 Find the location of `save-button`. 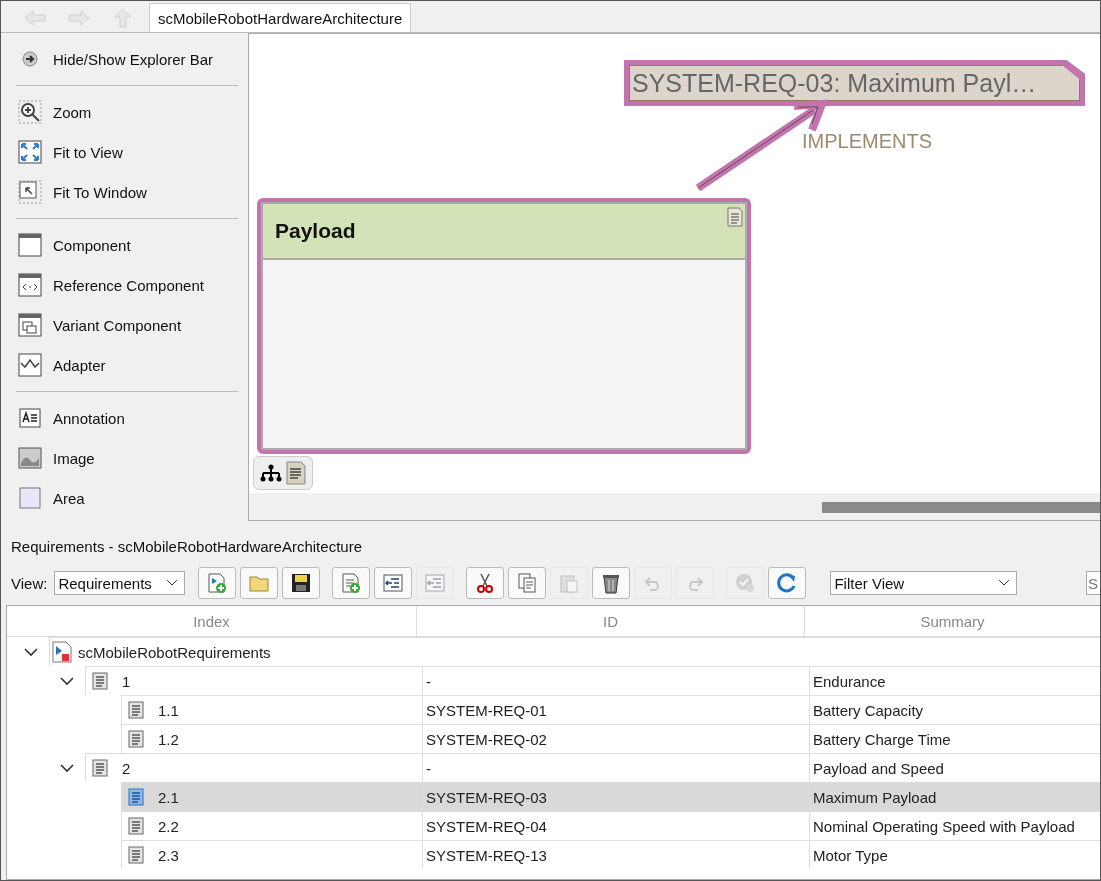

save-button is located at coordinates (301, 583).